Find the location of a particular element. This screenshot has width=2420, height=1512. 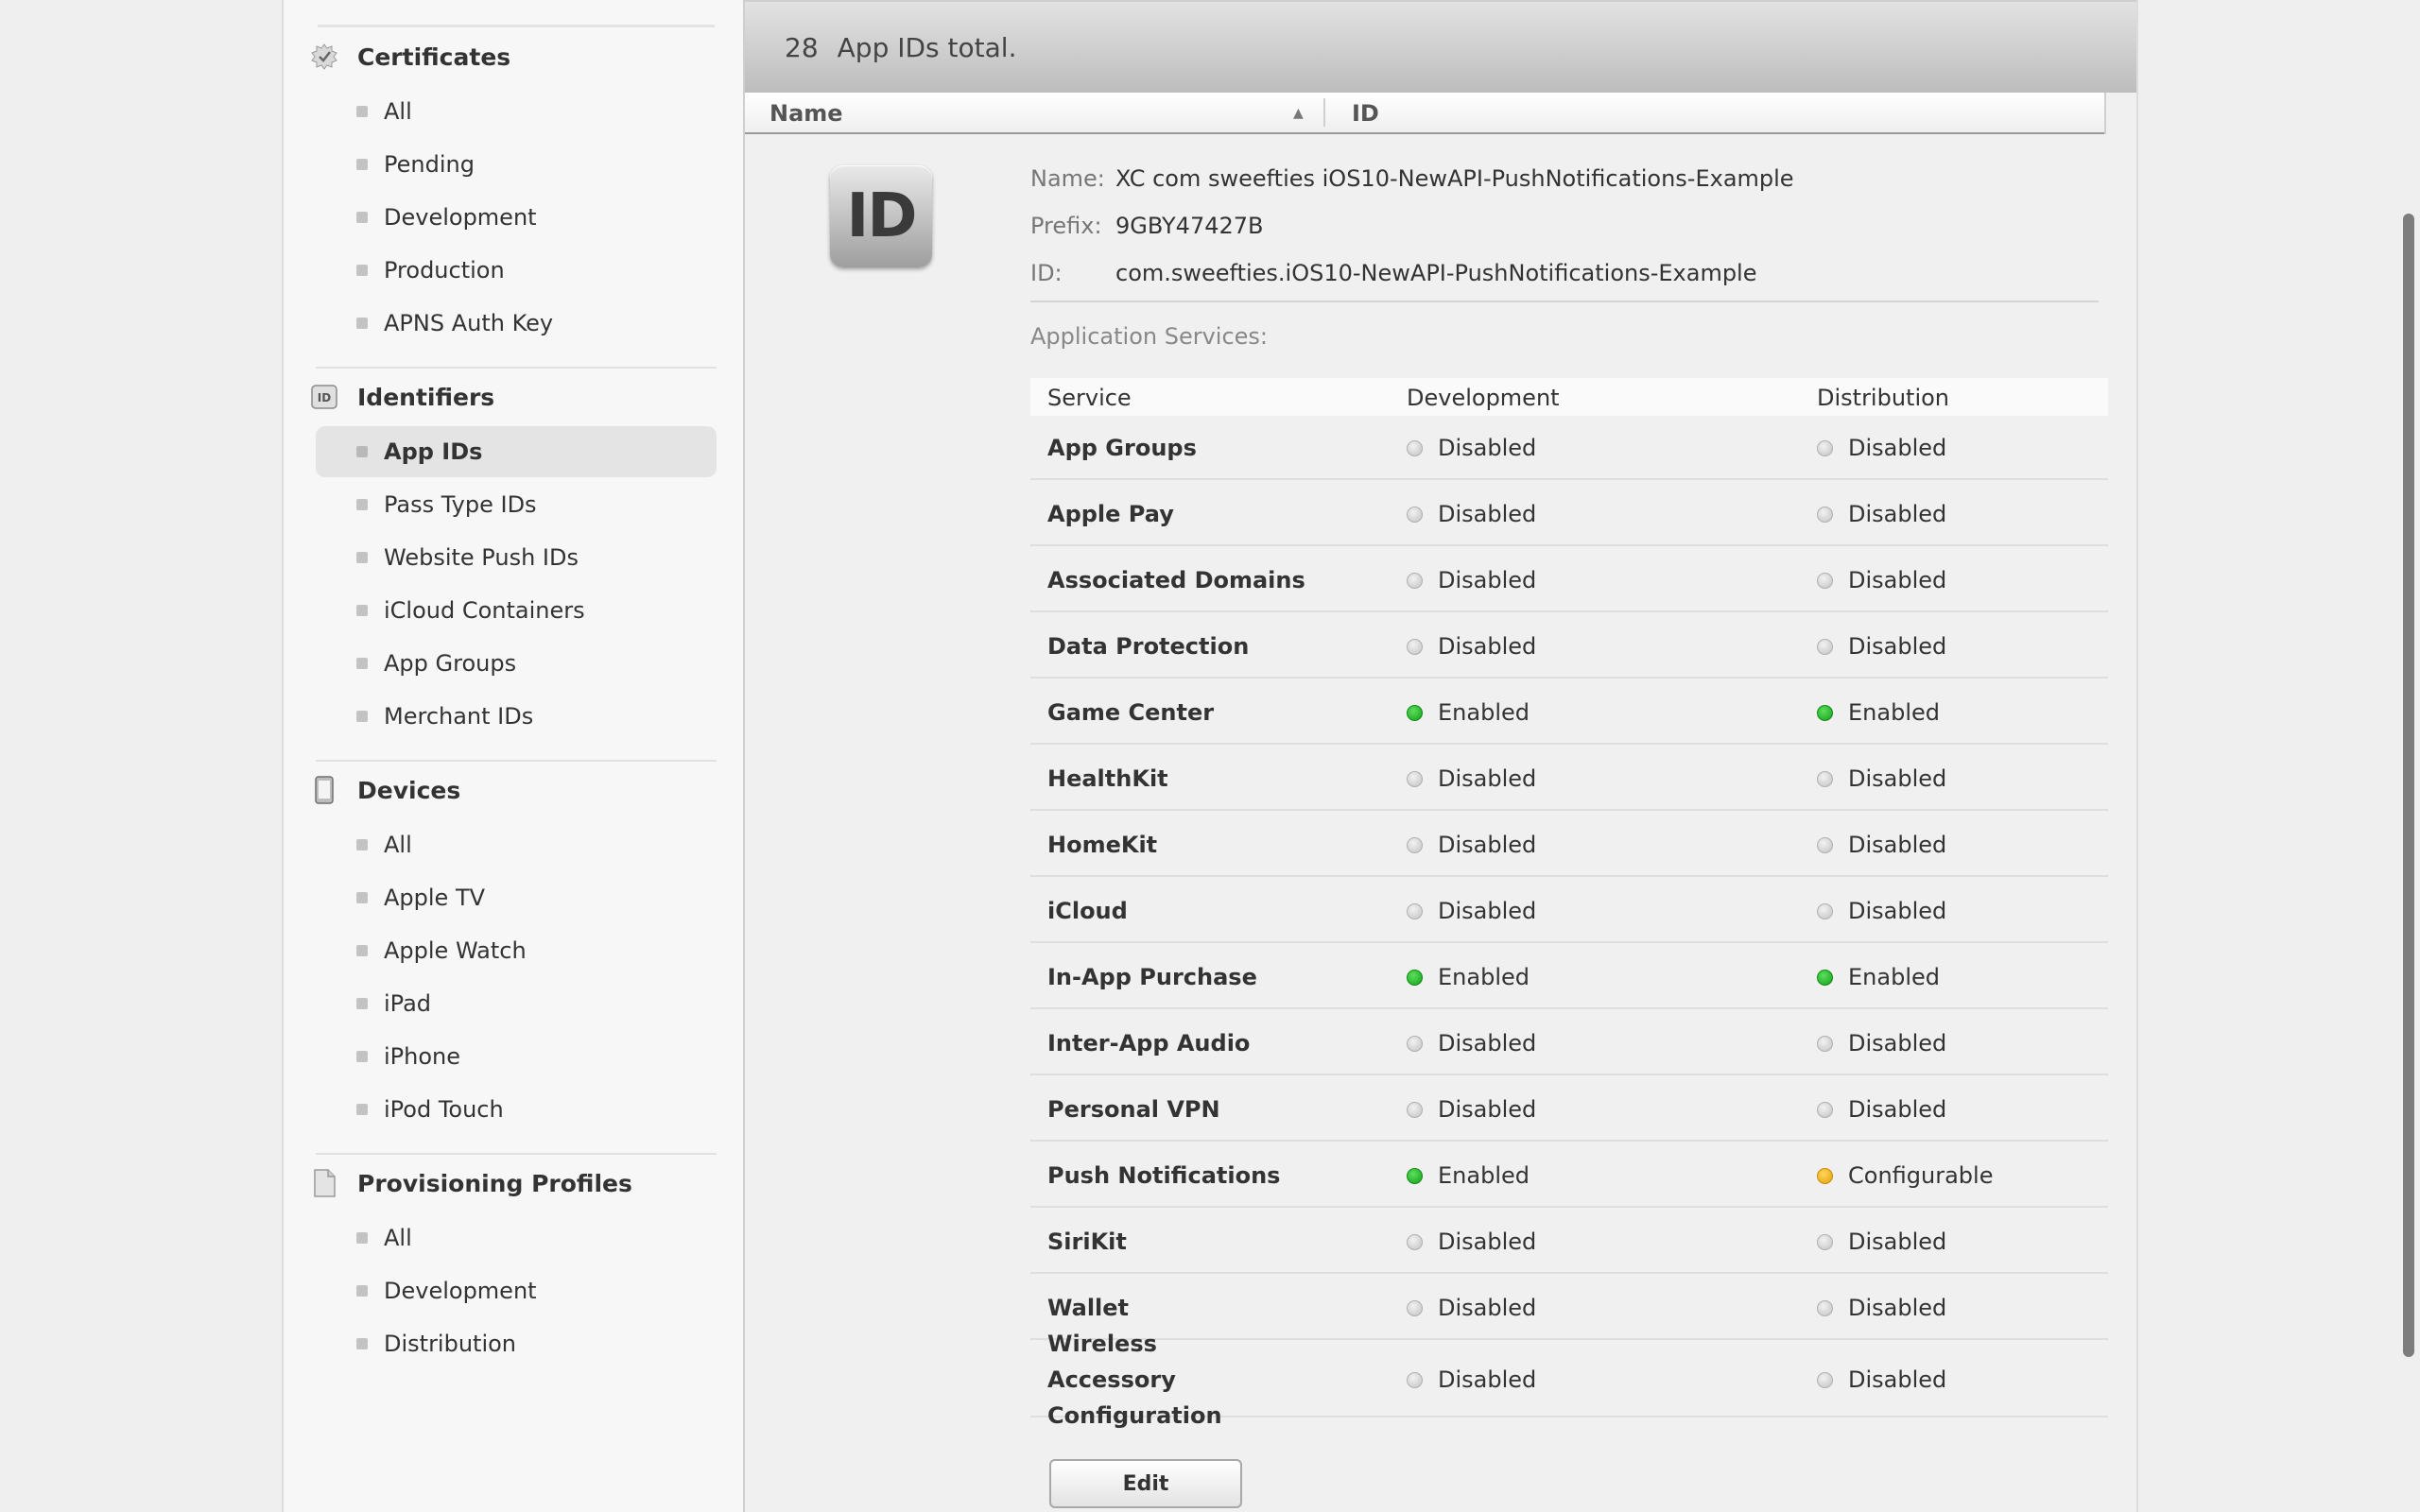

sidebar-item-label: iPhone is located at coordinates (423, 1056).